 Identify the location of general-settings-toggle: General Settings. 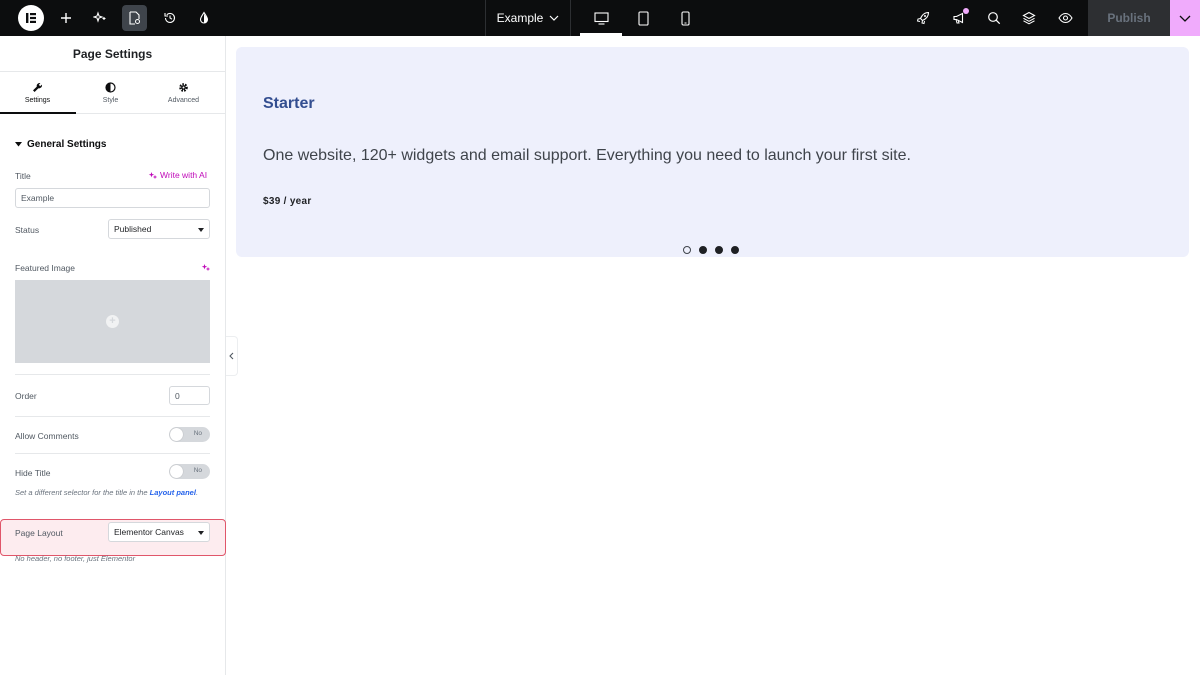
(60, 144).